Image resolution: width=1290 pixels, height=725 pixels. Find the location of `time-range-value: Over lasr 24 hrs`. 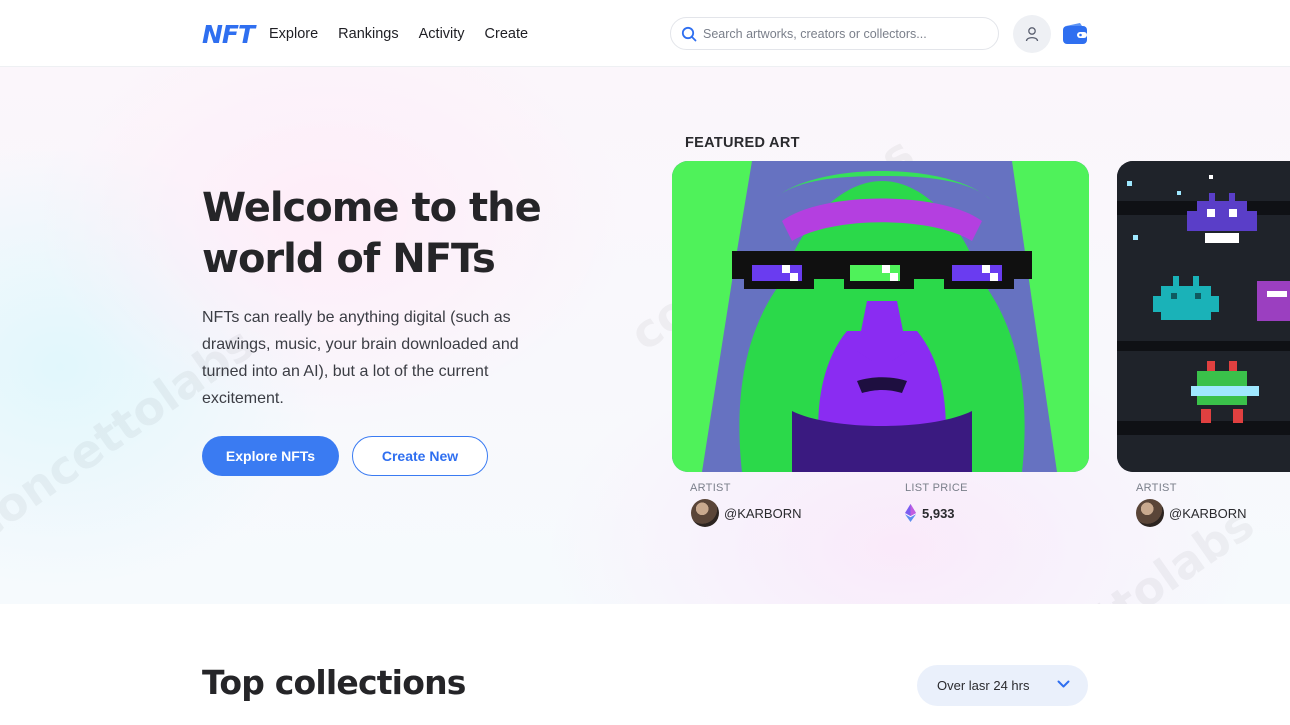

time-range-value: Over lasr 24 hrs is located at coordinates (983, 685).